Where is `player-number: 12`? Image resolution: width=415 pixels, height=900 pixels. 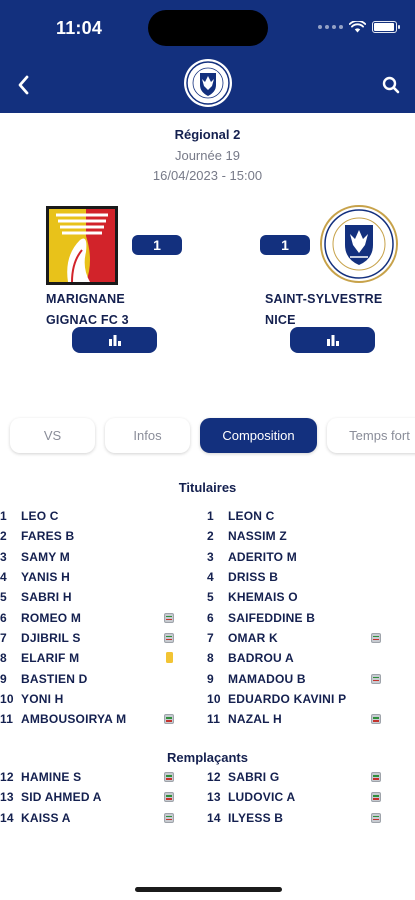
player-number: 12 is located at coordinates (7, 777).